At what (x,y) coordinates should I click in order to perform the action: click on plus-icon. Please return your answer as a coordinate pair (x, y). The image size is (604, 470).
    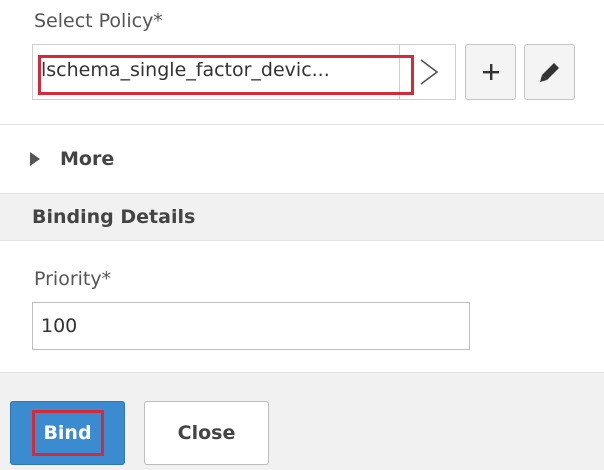
    Looking at the image, I should click on (490, 72).